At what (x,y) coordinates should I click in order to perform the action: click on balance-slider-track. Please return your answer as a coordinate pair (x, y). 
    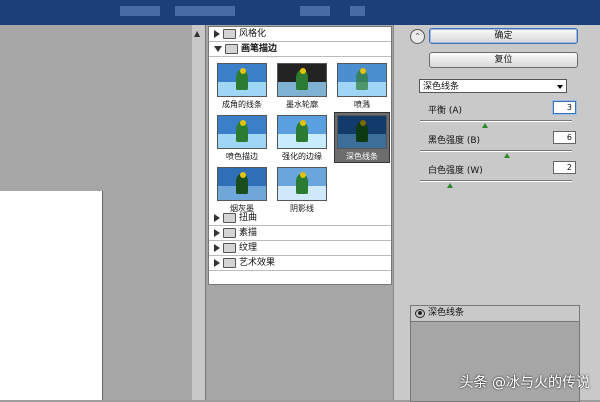
    Looking at the image, I should click on (496, 121).